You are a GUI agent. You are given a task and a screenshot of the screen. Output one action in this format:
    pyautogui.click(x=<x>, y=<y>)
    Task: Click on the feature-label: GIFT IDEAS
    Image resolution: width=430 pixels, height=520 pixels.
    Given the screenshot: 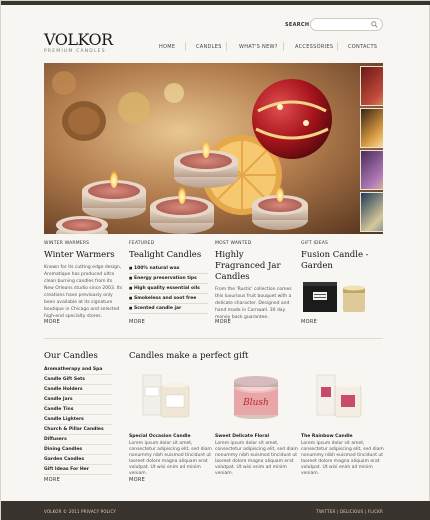 What is the action you would take?
    pyautogui.click(x=315, y=243)
    